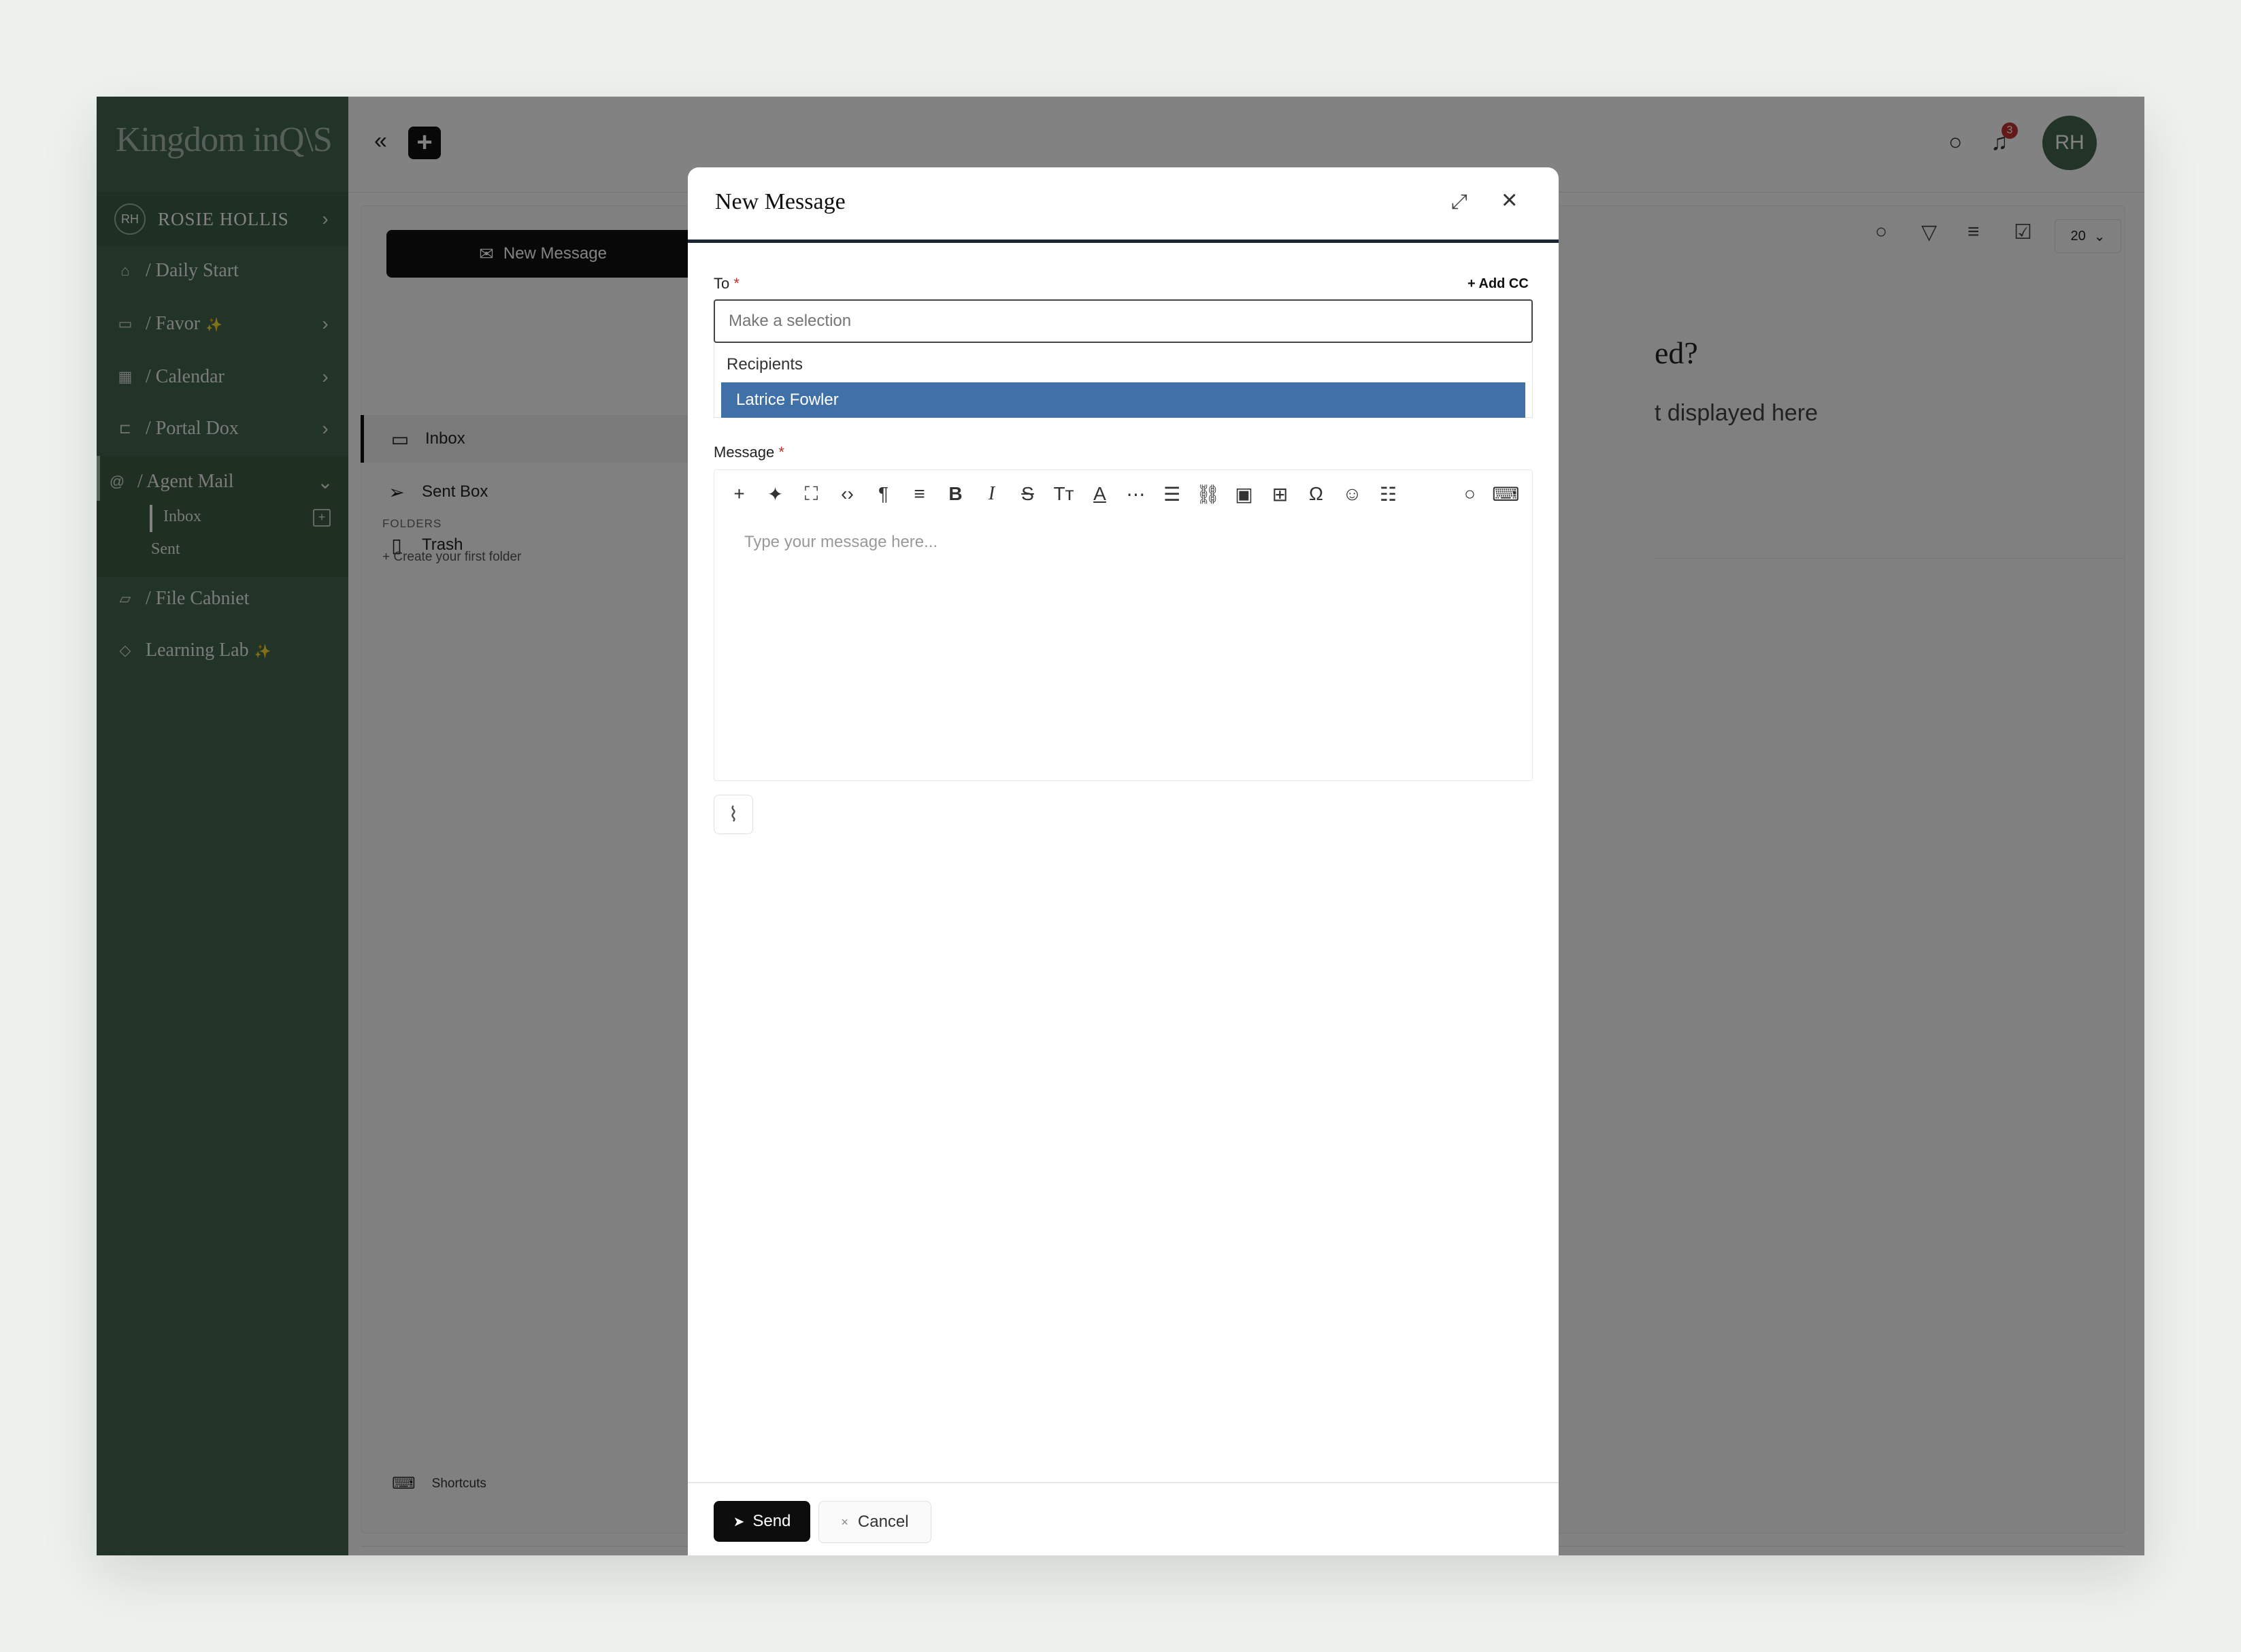 The width and height of the screenshot is (2241, 1652). What do you see at coordinates (1172, 494) in the screenshot?
I see `list-icon: ☰` at bounding box center [1172, 494].